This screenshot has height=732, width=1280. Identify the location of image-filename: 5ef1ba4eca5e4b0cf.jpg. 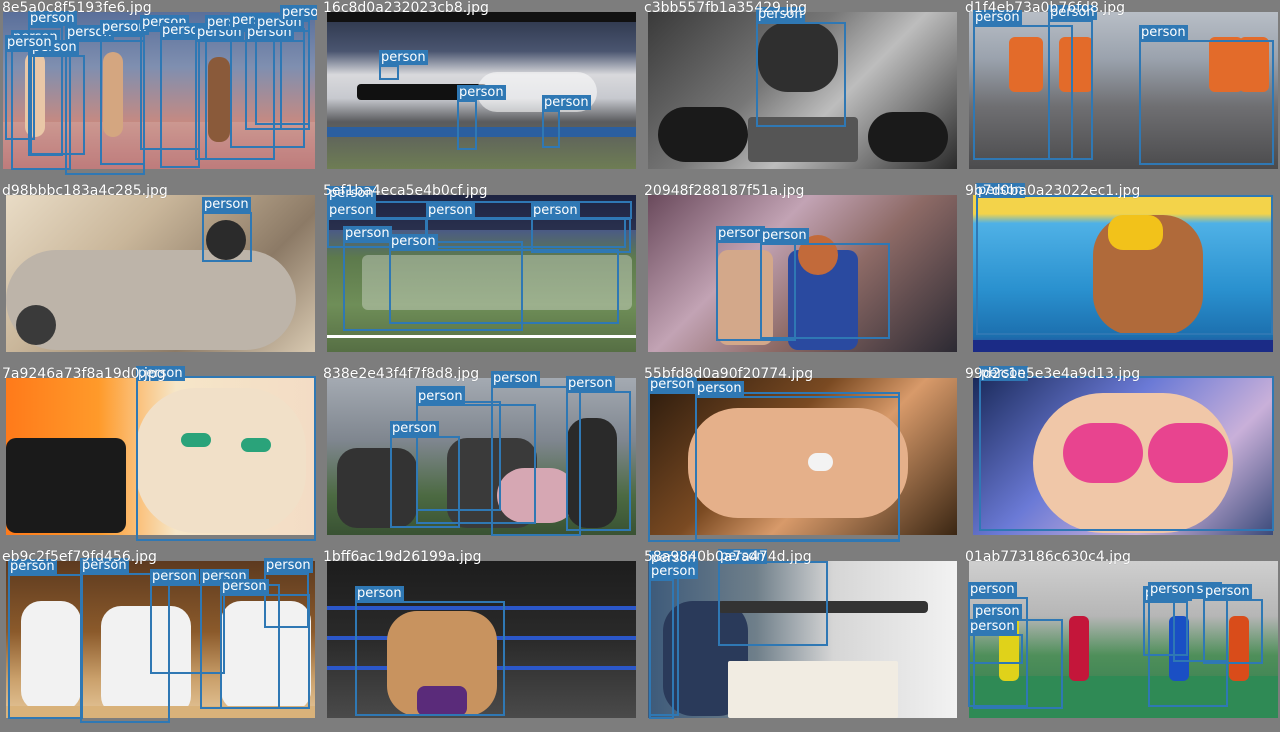
(405, 191).